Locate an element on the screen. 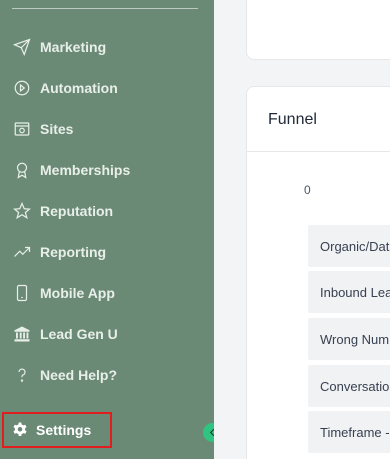 This screenshot has height=459, width=390. settings-button: Settings is located at coordinates (57, 430).